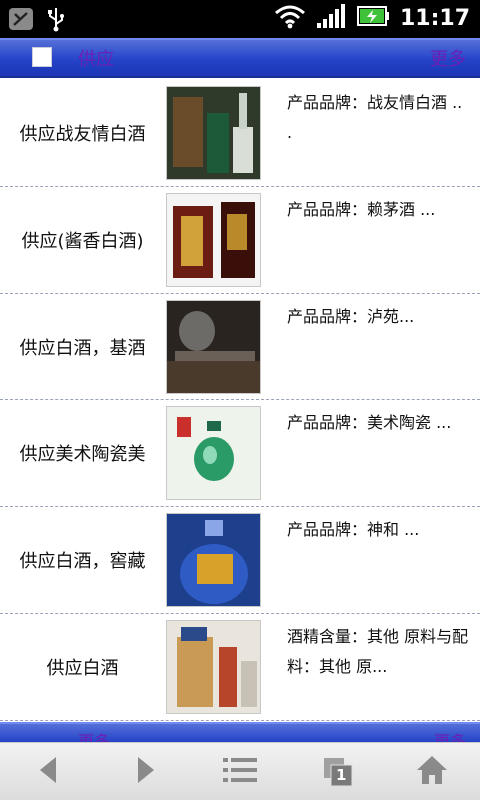 The width and height of the screenshot is (480, 800). What do you see at coordinates (82, 133) in the screenshot?
I see `item-name: 供应战友情白酒` at bounding box center [82, 133].